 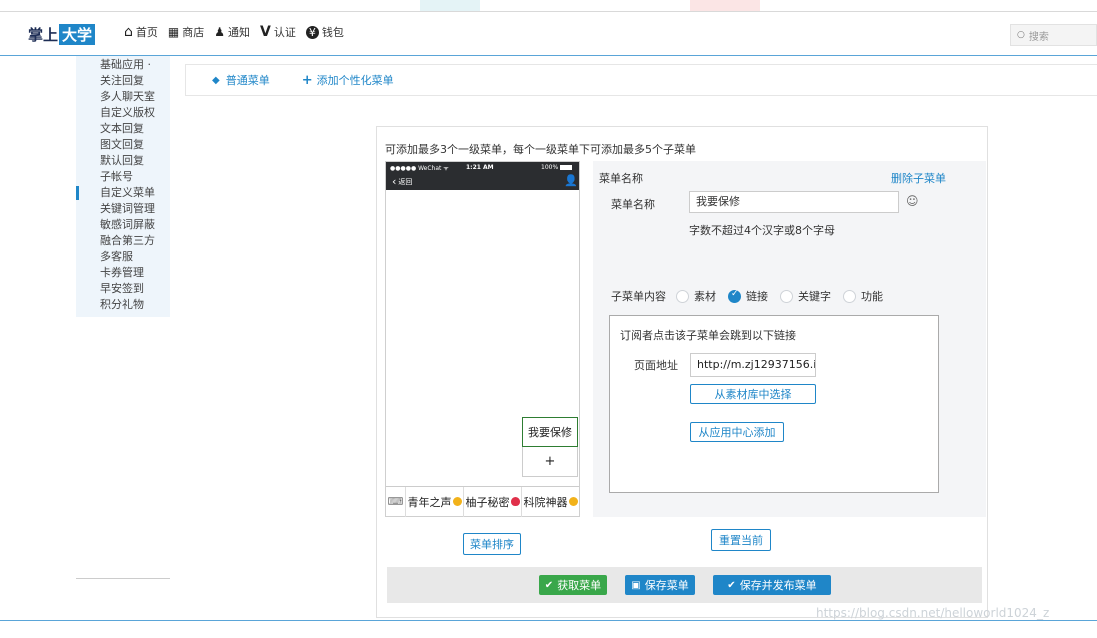 I want to click on logo-highlight: 大学, so click(x=77, y=34).